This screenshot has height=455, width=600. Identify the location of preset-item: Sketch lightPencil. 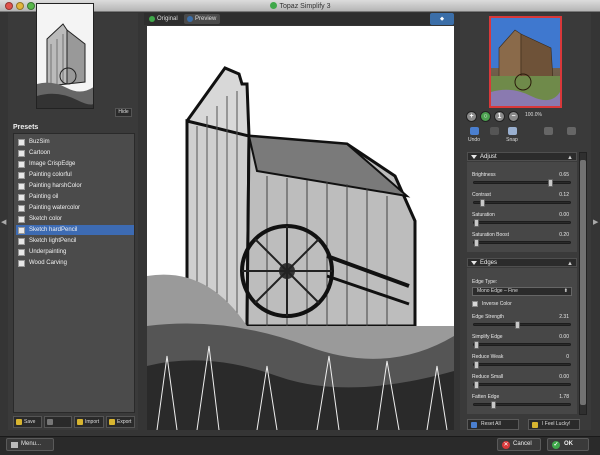
(75, 241).